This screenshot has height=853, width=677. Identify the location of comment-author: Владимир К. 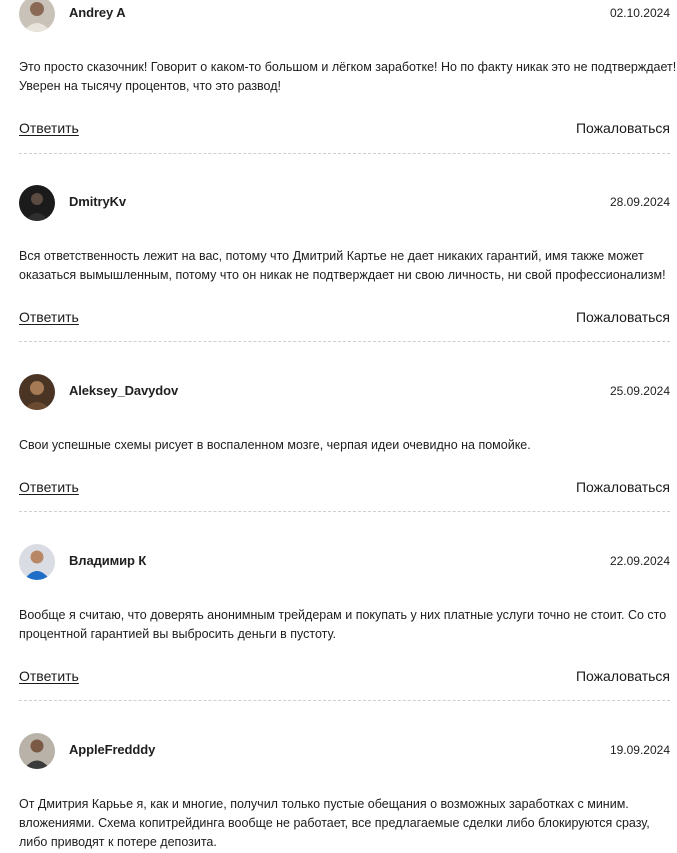
(107, 560).